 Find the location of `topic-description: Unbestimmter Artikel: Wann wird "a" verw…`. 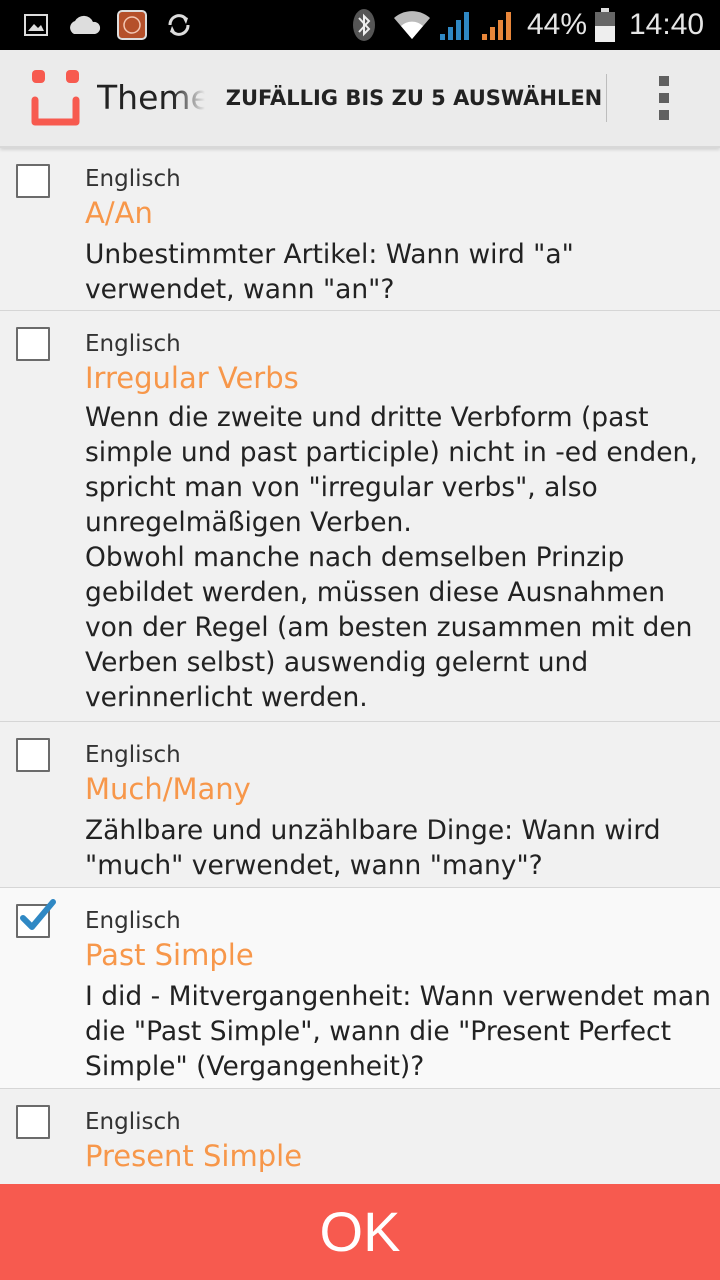

topic-description: Unbestimmter Artikel: Wann wird "a" verw… is located at coordinates (329, 272).